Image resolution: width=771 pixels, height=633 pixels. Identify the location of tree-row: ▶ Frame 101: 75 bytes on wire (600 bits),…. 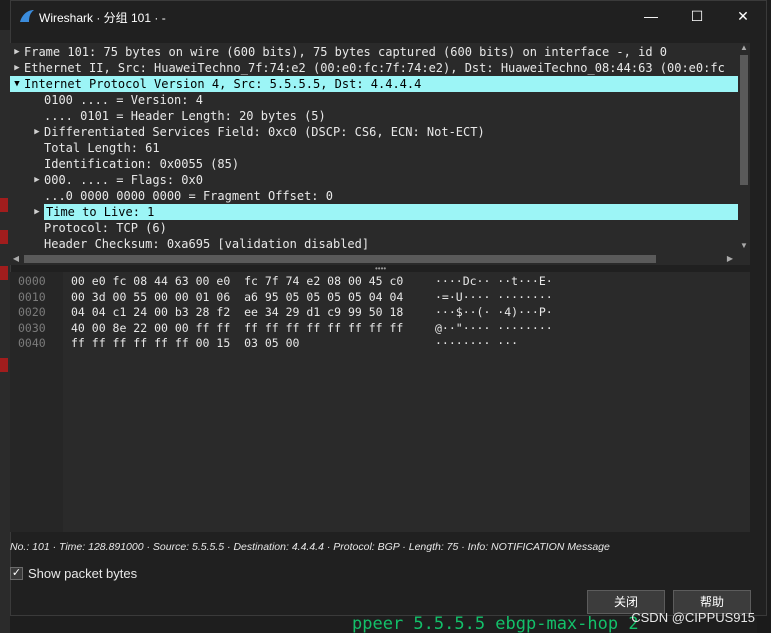
(374, 52).